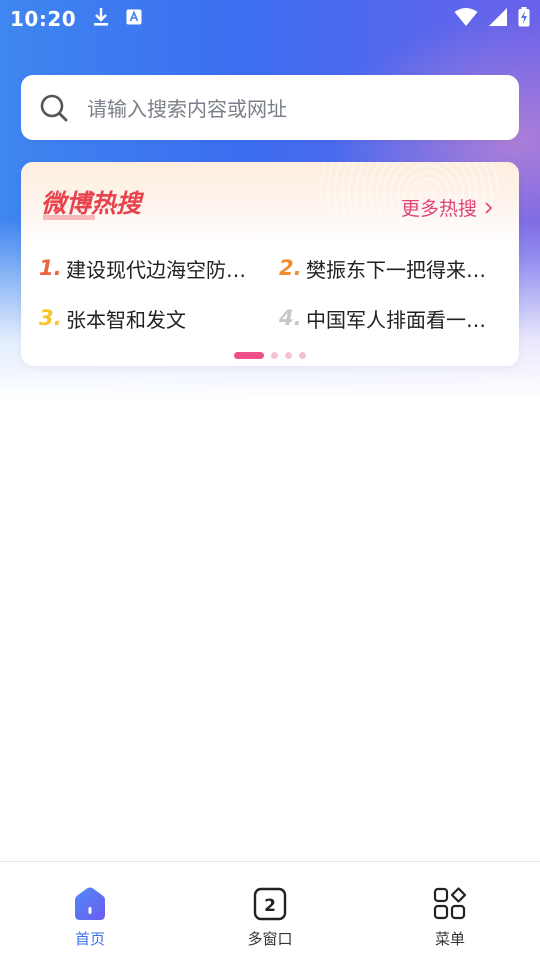 The width and height of the screenshot is (540, 960). Describe the element at coordinates (187, 109) in the screenshot. I see `search-placeholder: 请输入搜索内容或网址` at that location.